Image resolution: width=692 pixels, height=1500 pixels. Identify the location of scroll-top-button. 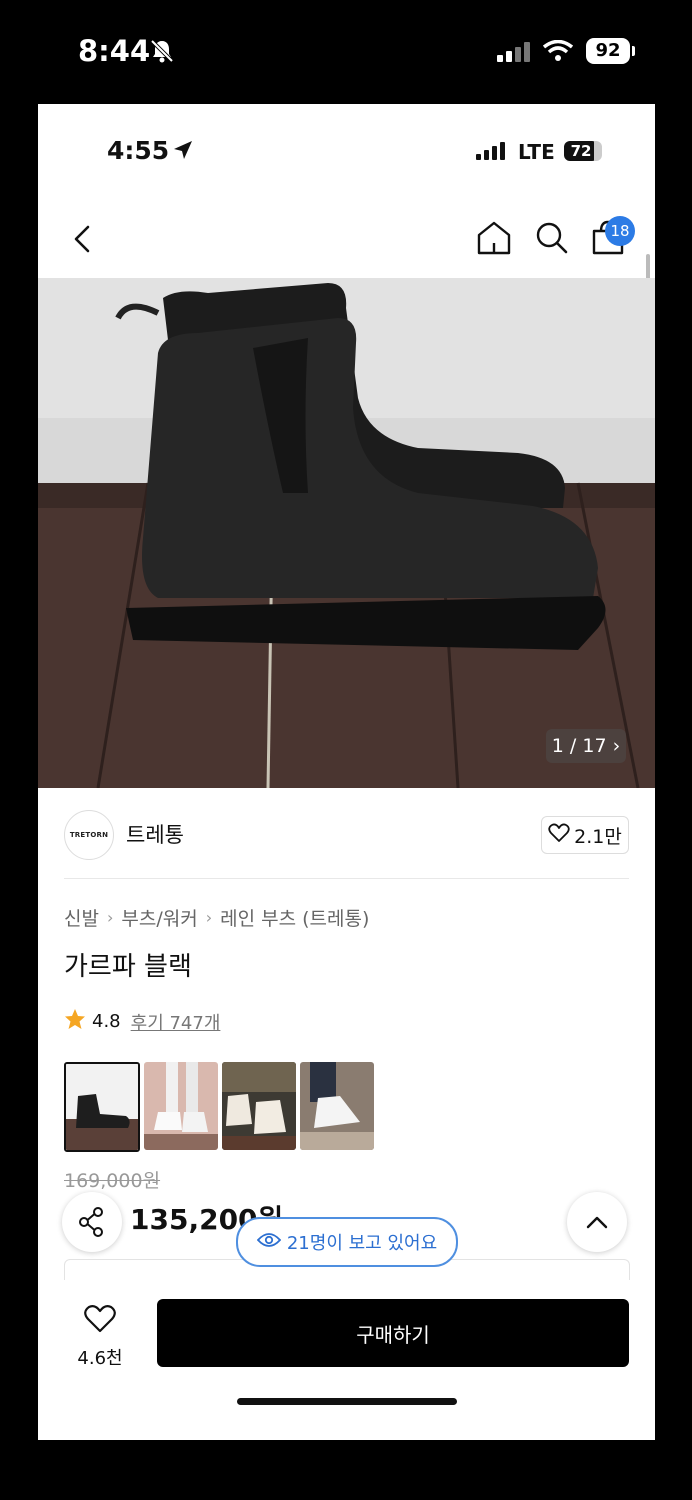
(597, 1222).